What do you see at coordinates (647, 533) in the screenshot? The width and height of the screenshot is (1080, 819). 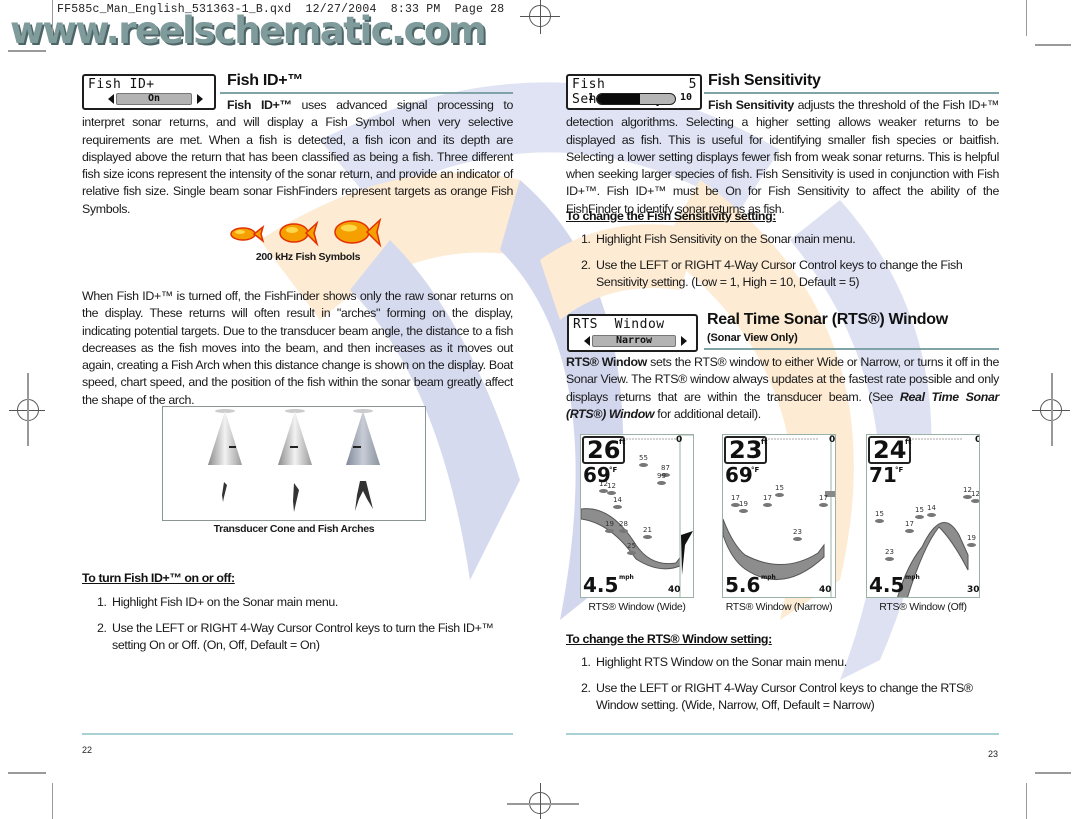 I see `fish-depth-marker: 21` at bounding box center [647, 533].